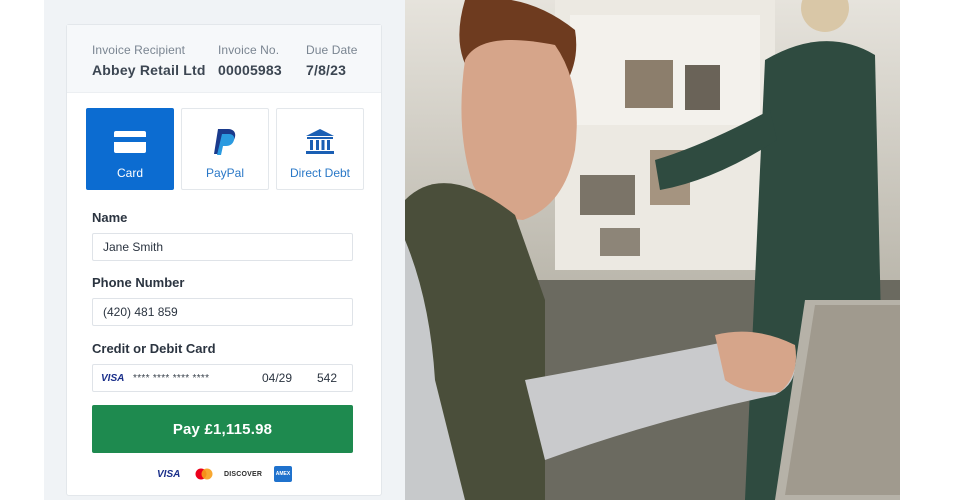 The height and width of the screenshot is (500, 978). Describe the element at coordinates (249, 50) in the screenshot. I see `invoice-number-label: Invoice No.` at that location.